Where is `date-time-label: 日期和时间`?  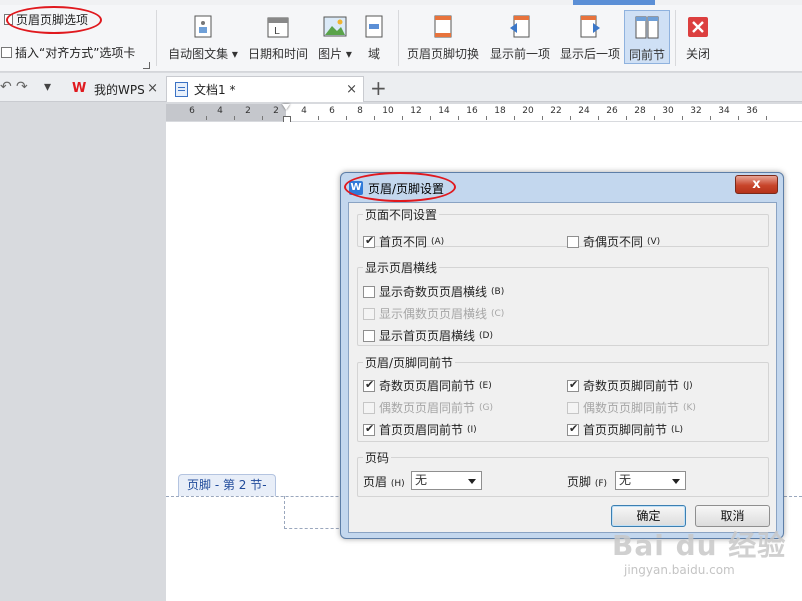
date-time-label: 日期和时间 is located at coordinates (277, 54).